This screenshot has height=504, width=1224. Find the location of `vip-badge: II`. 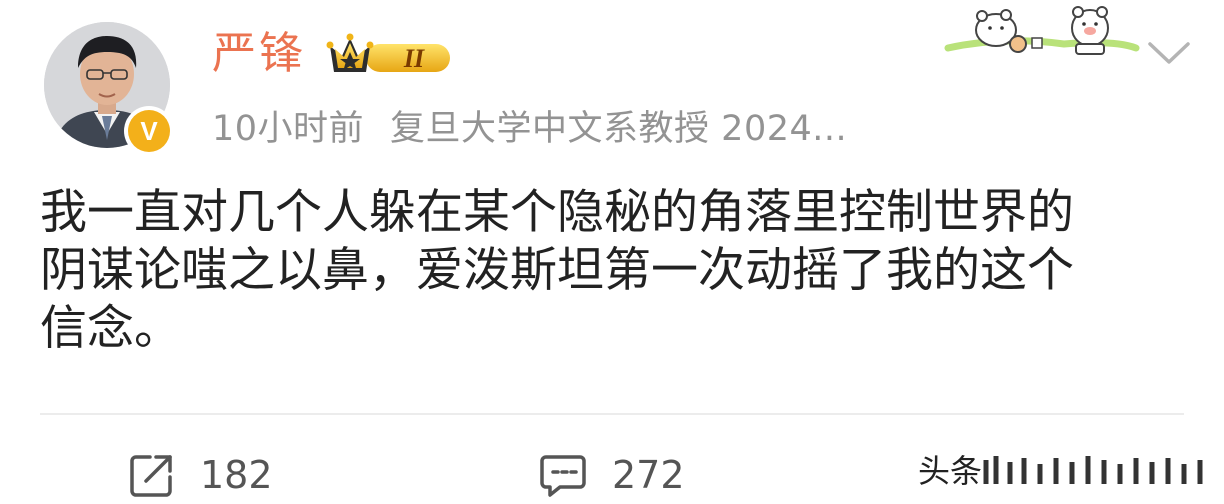

vip-badge: II is located at coordinates (390, 55).